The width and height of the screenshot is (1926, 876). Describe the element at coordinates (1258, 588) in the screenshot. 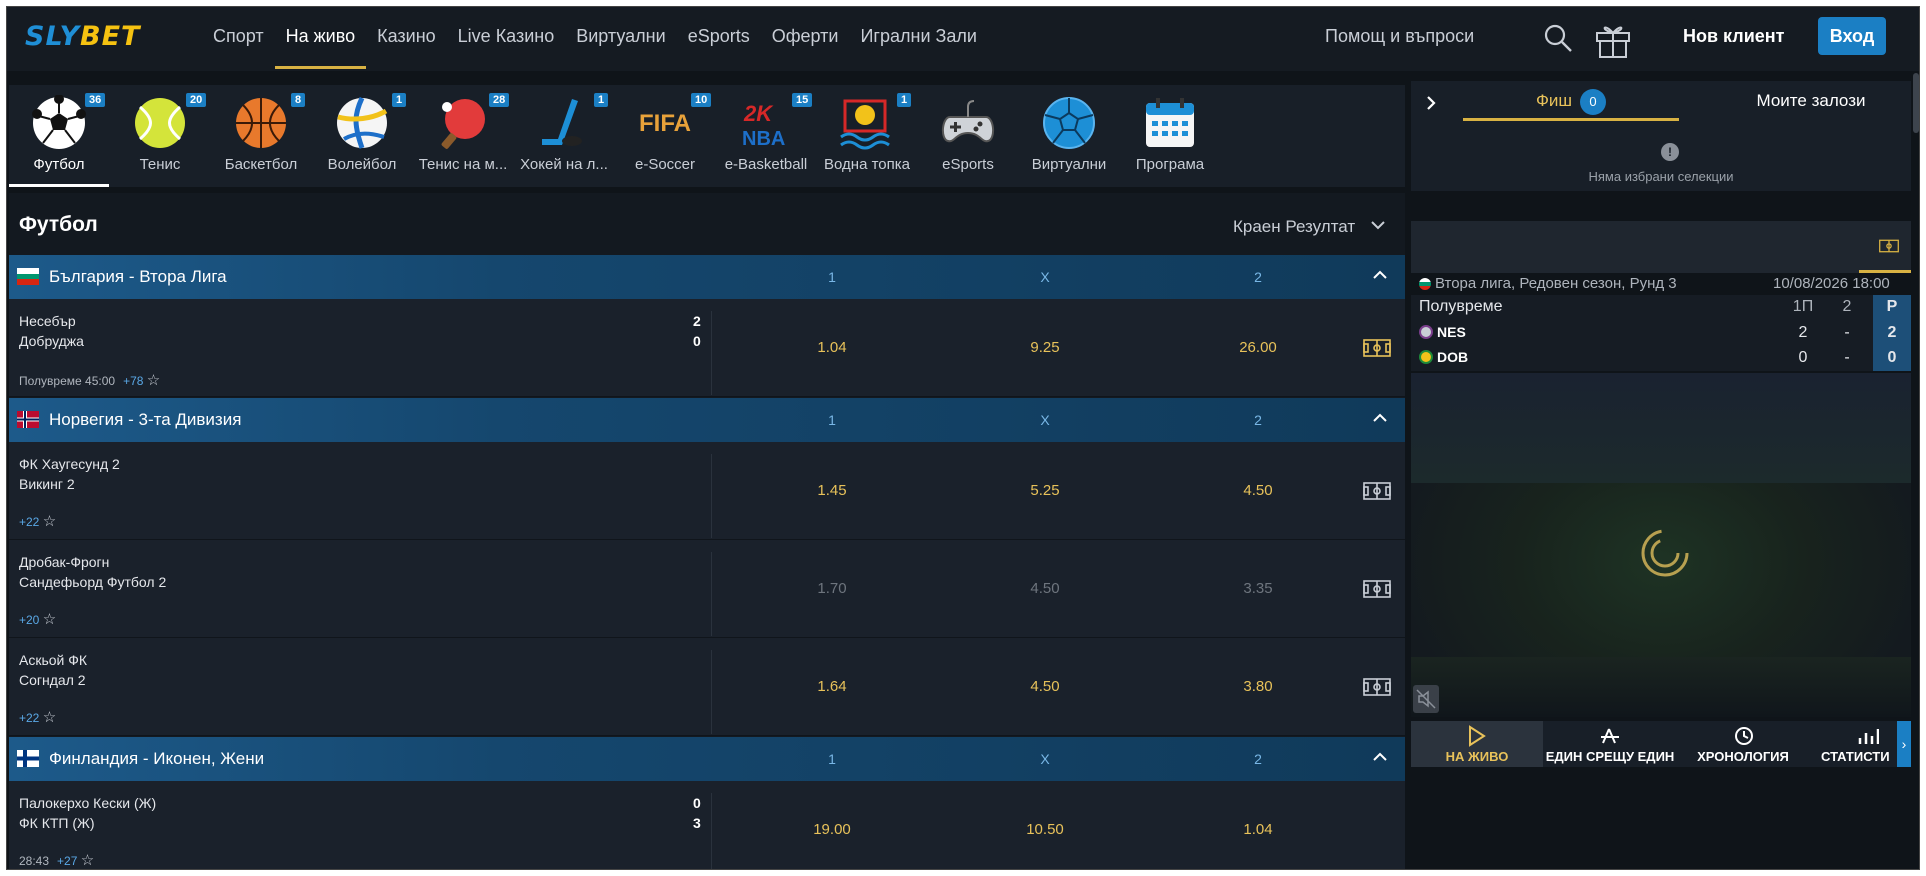

I see `odd-2: 3.35` at that location.